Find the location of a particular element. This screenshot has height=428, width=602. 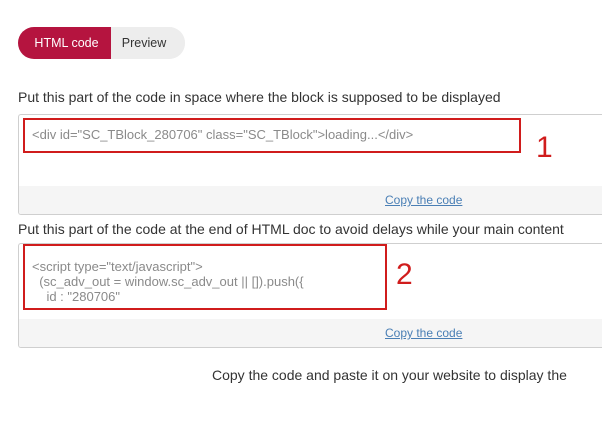

annotation-number-1: 1 is located at coordinates (544, 147).